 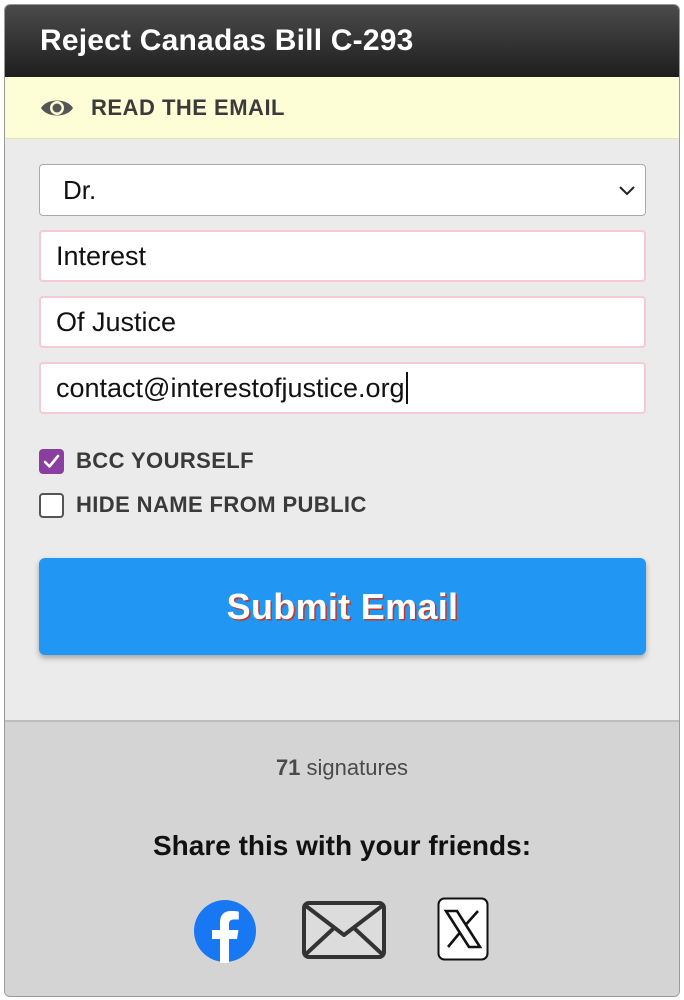 I want to click on read-email-label: READ THE EMAIL, so click(x=188, y=107).